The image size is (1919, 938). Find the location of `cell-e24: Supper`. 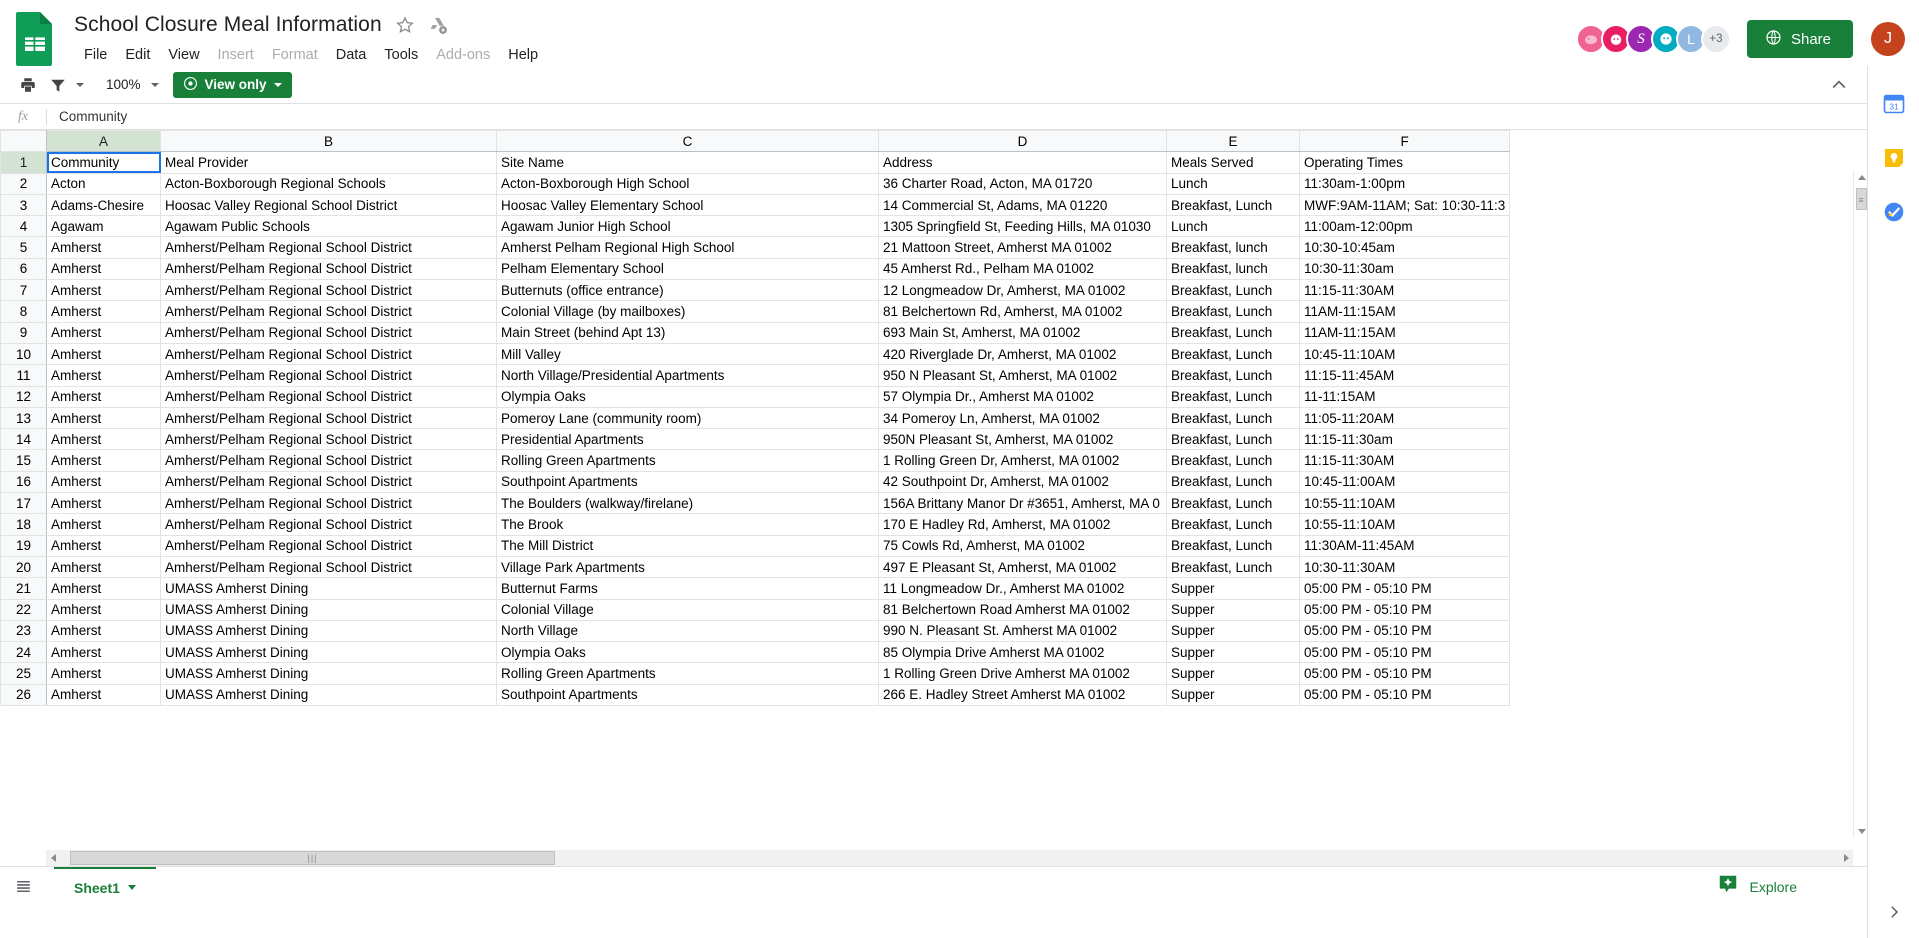

cell-e24: Supper is located at coordinates (1233, 652).